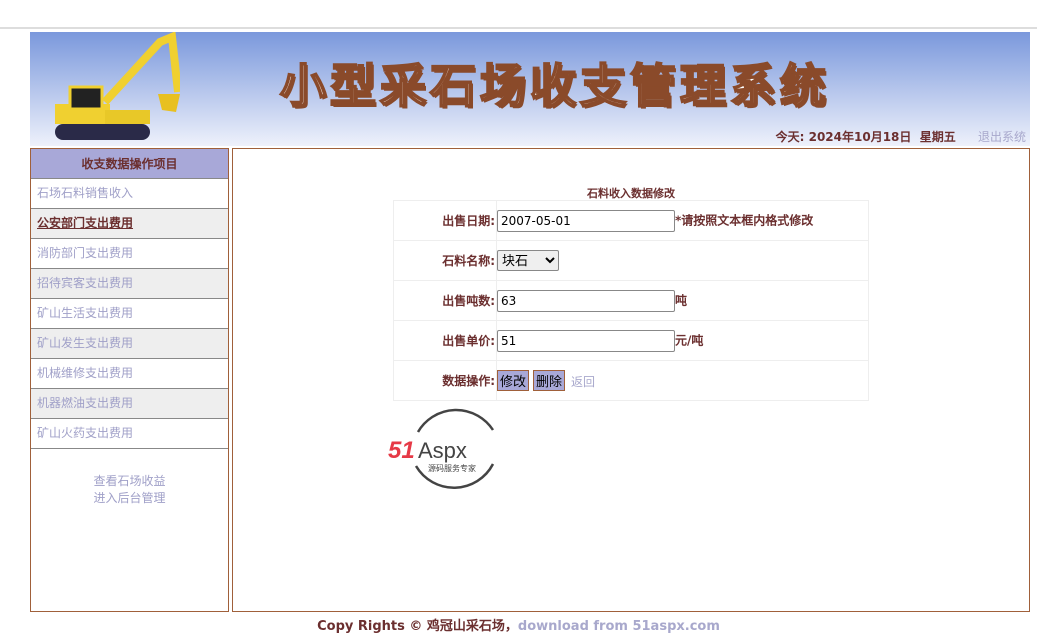 The width and height of the screenshot is (1037, 641). I want to click on sidebar-item-living: 矿山生活支出费用, so click(129, 314).